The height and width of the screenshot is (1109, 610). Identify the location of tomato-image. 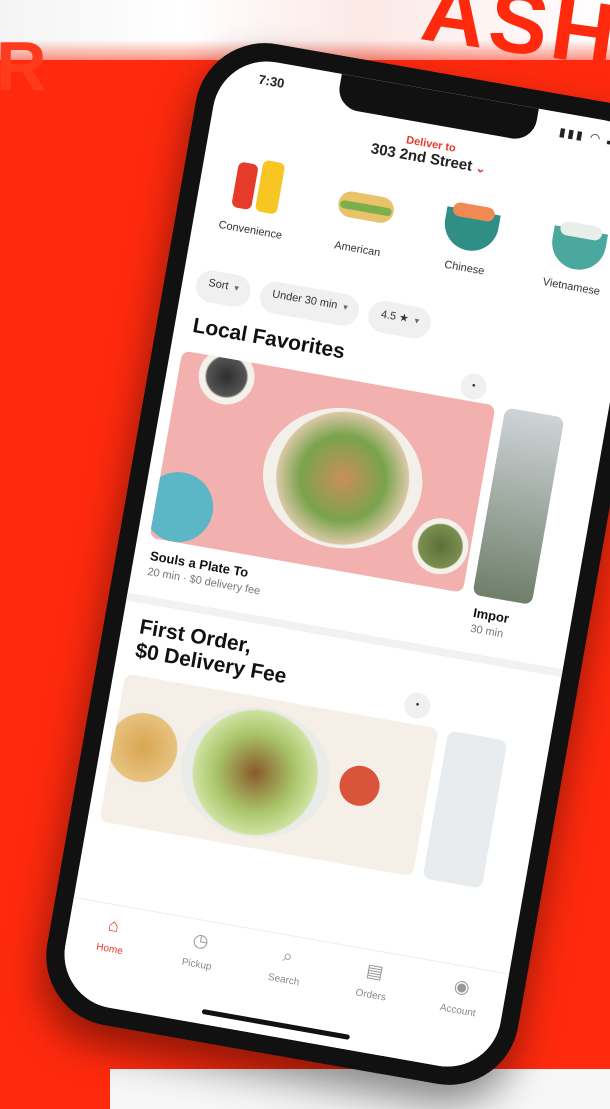
(359, 785).